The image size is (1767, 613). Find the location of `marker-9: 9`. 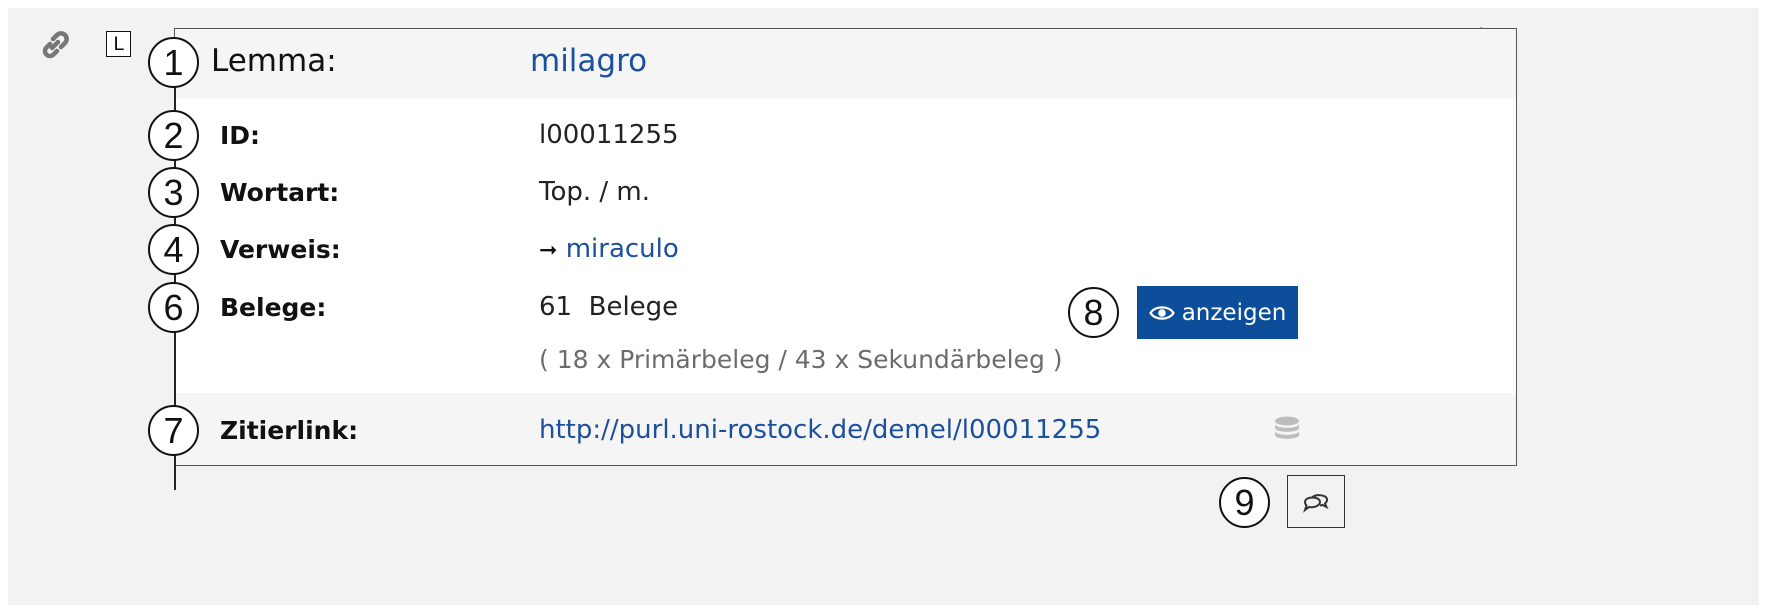

marker-9: 9 is located at coordinates (1244, 502).